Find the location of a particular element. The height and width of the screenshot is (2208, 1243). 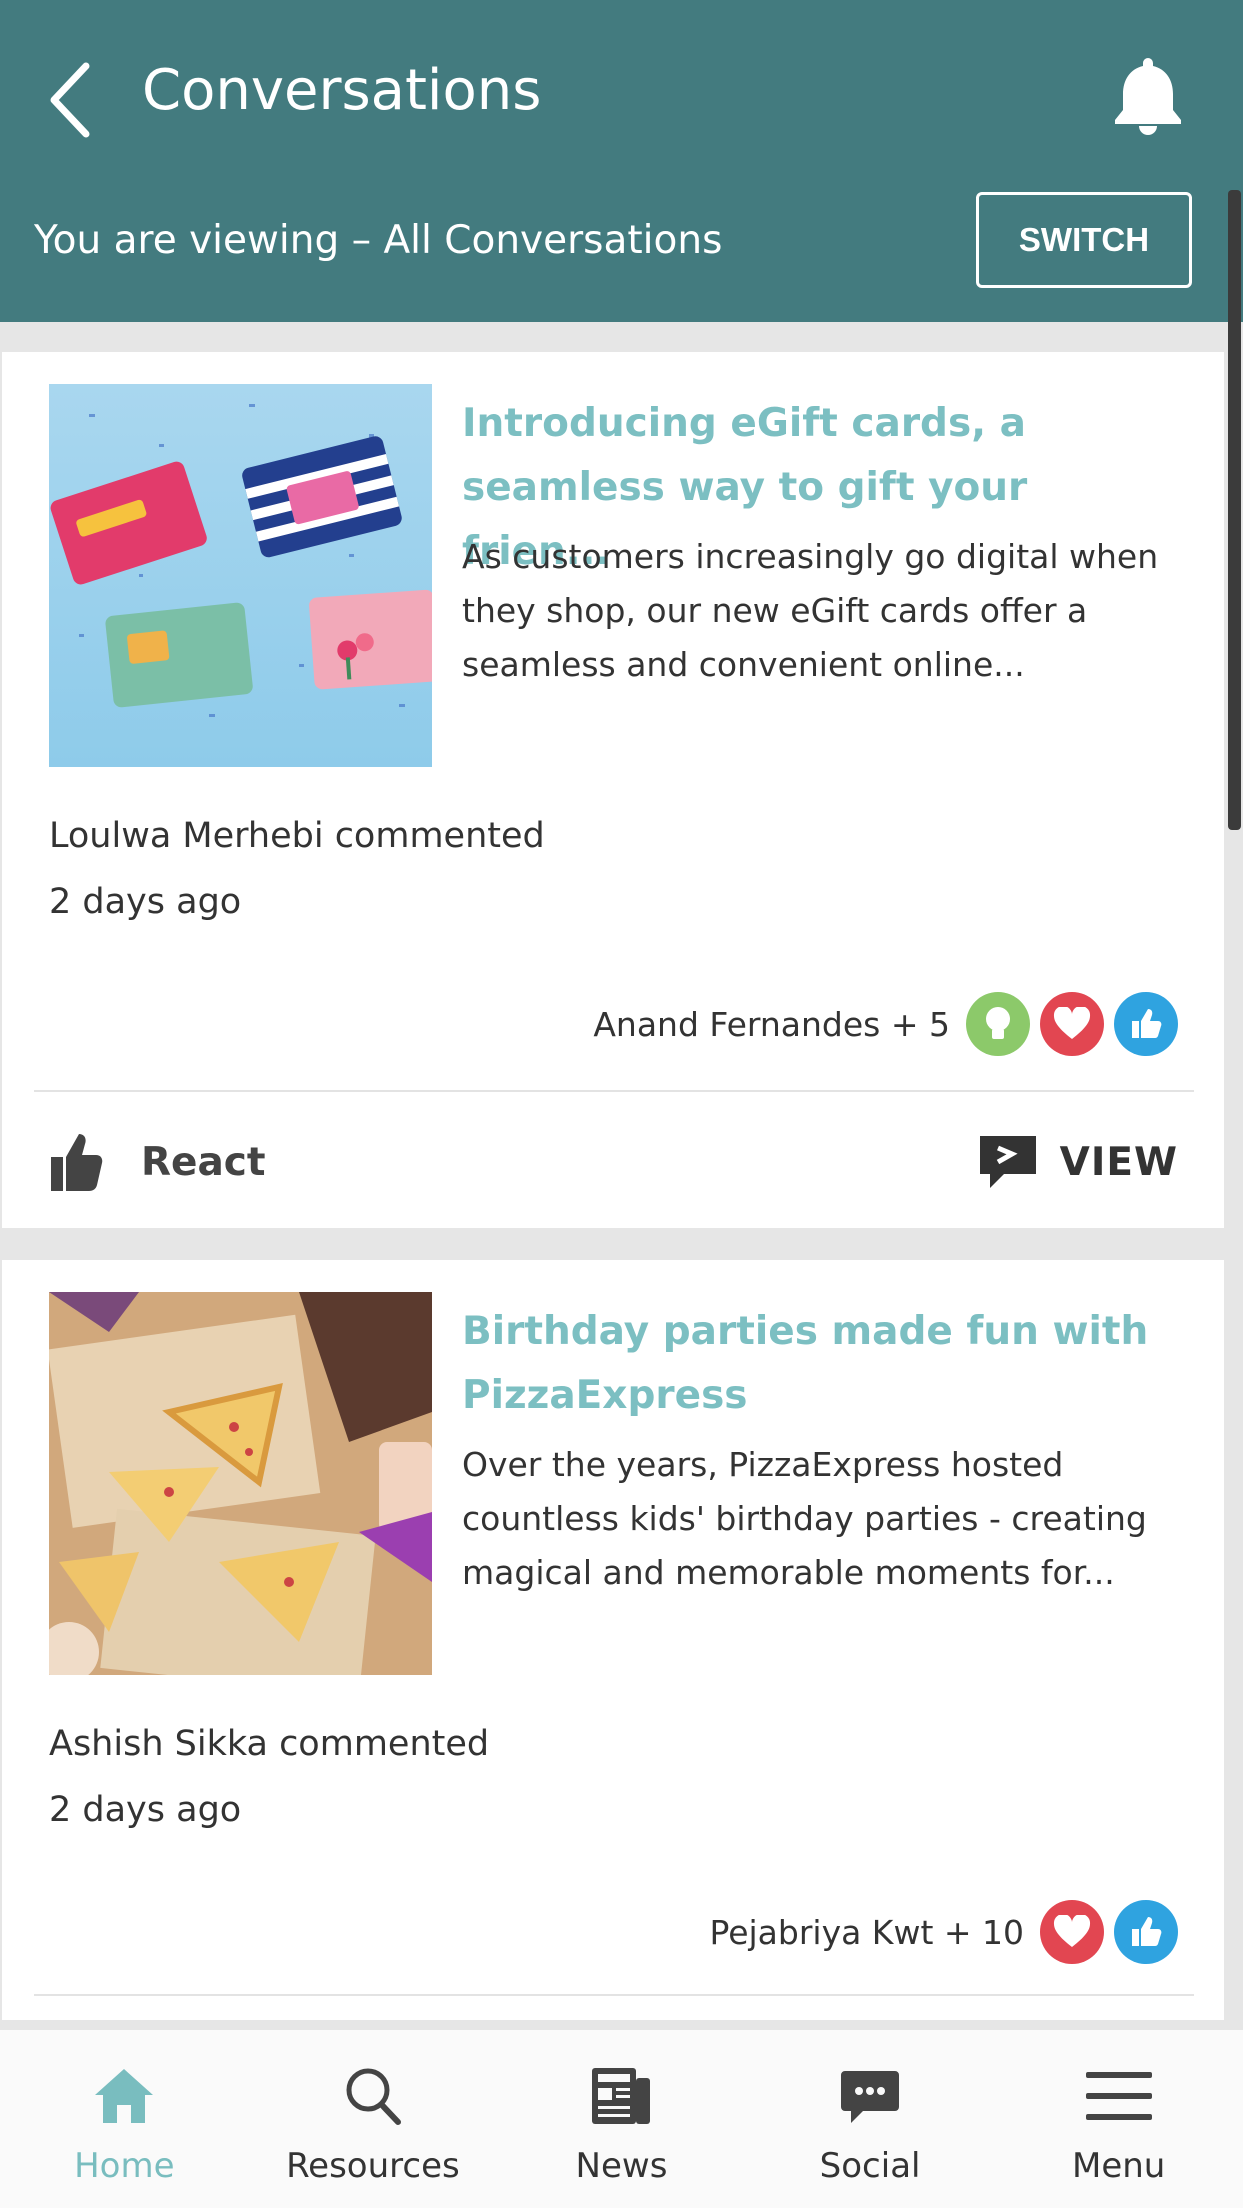

reactions-summary: Anand Fernandes + 5 is located at coordinates (885, 1024).